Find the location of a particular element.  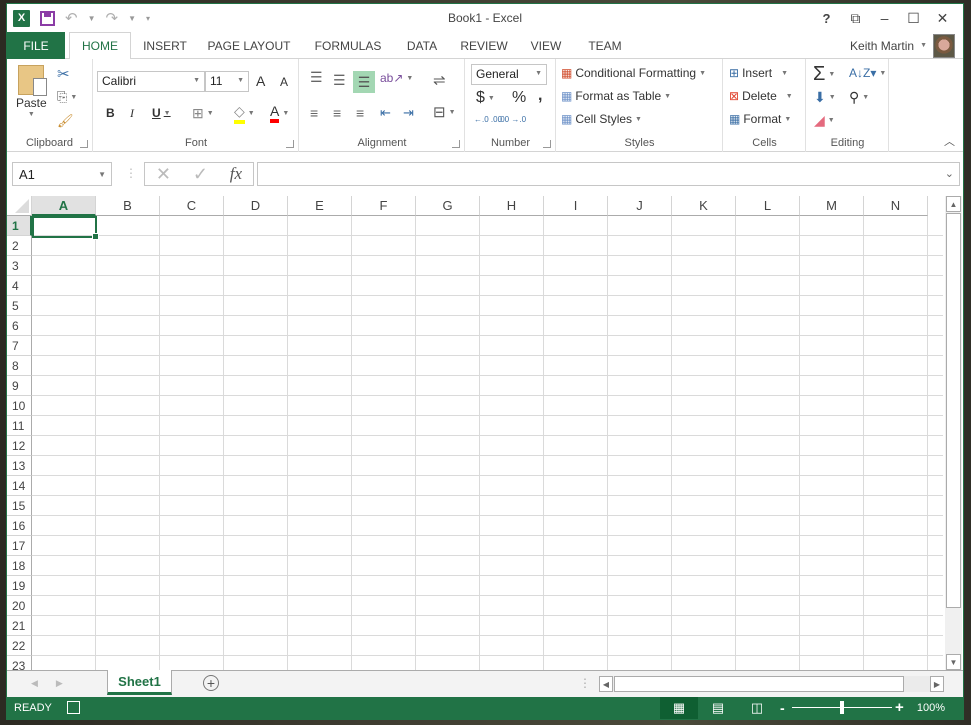

row-header-14: 14 is located at coordinates (19, 486).